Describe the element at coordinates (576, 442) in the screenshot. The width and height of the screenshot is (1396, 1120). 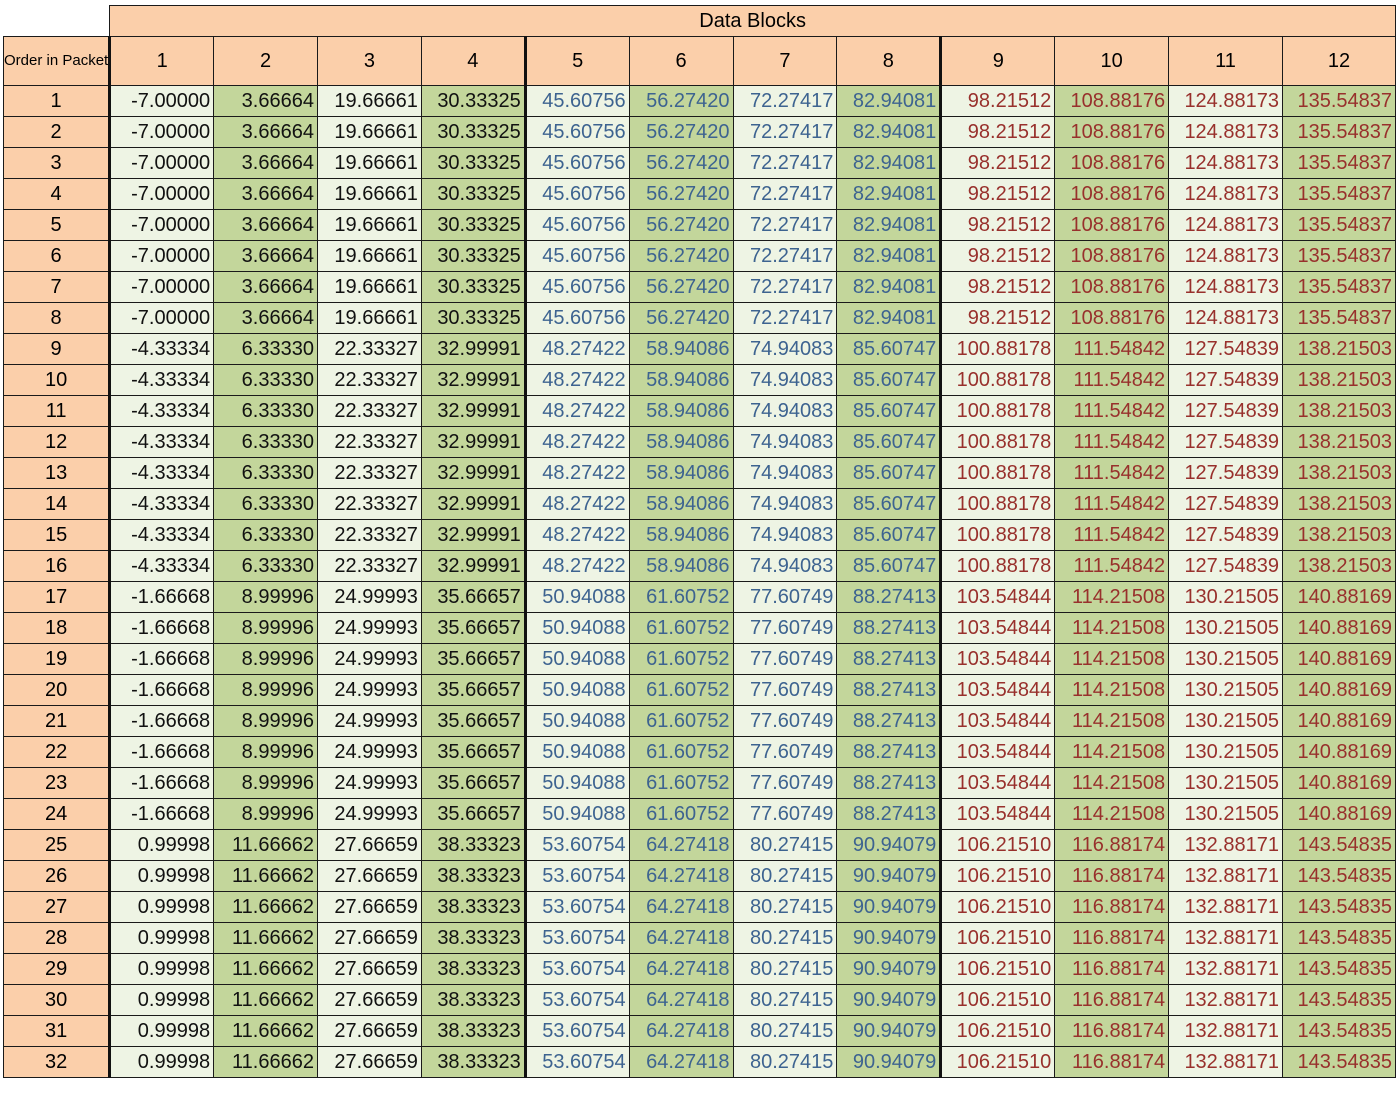
I see `value-cell: 48.27422` at that location.